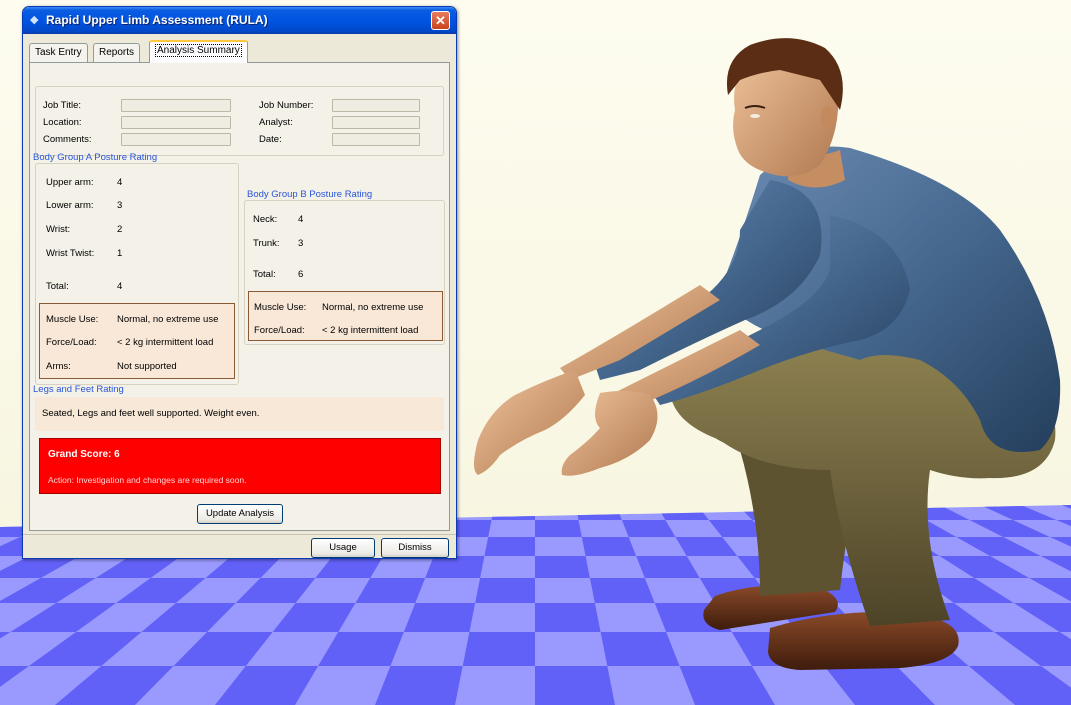 Image resolution: width=1071 pixels, height=705 pixels. What do you see at coordinates (376, 105) in the screenshot?
I see `job-number-field` at bounding box center [376, 105].